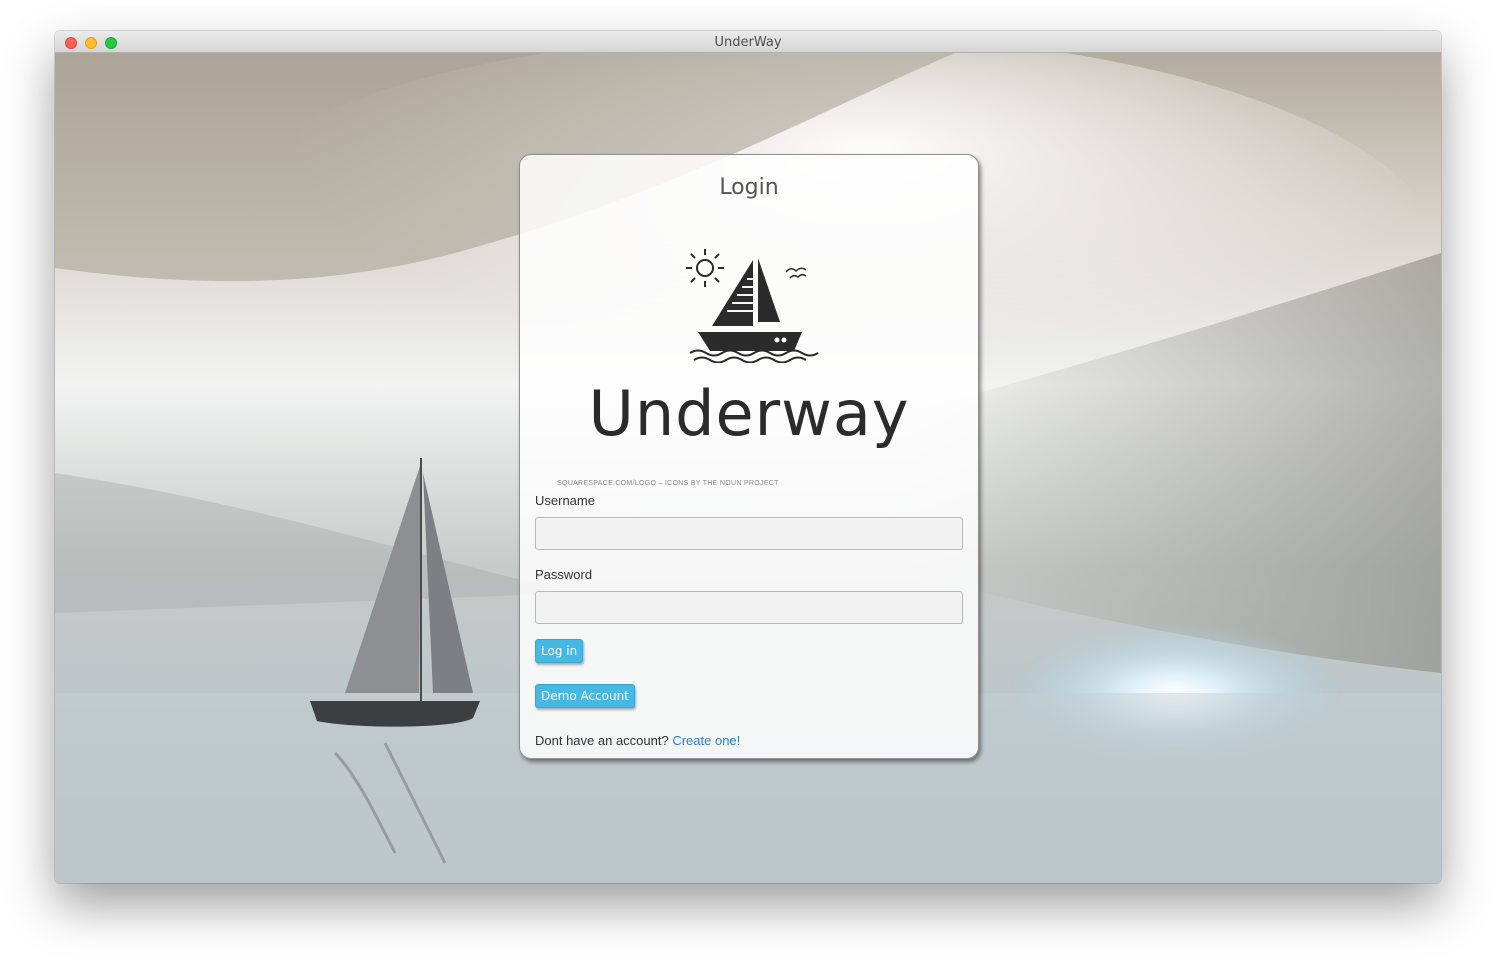 This screenshot has height=963, width=1497. What do you see at coordinates (705, 268) in the screenshot?
I see `sun-icon` at bounding box center [705, 268].